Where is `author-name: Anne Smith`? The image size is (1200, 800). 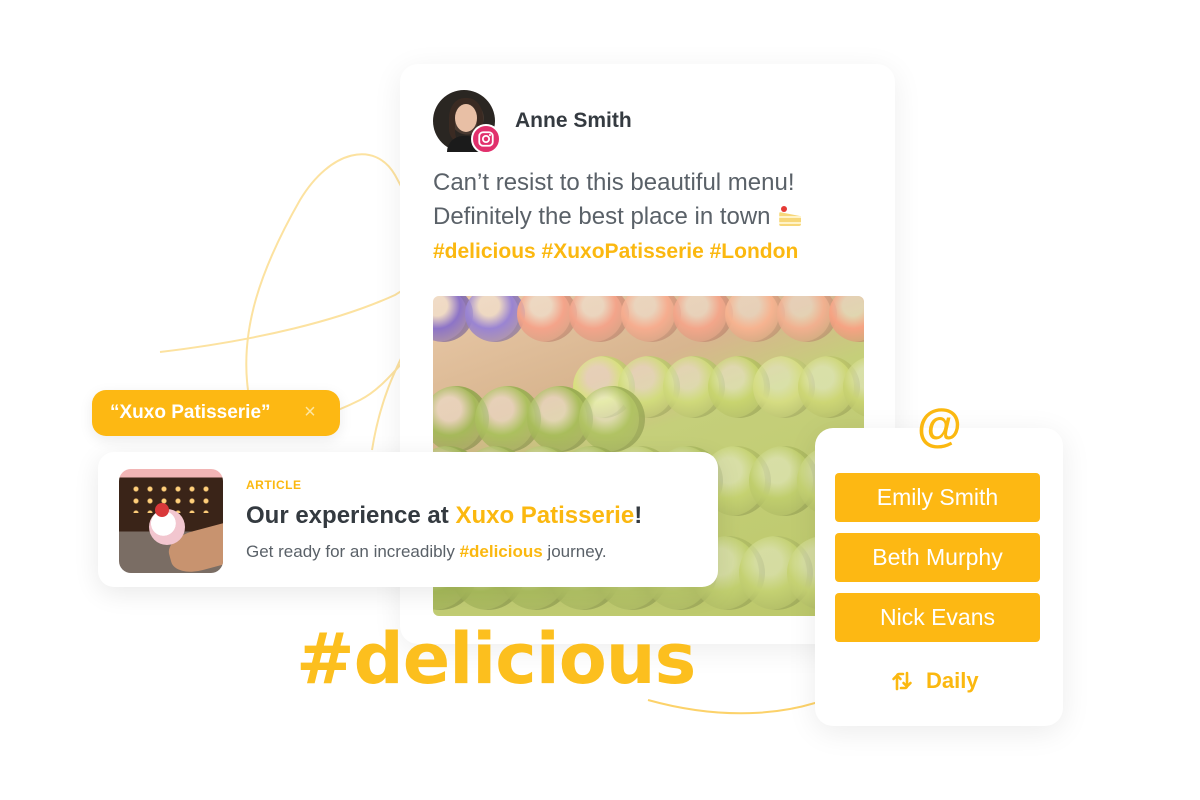 author-name: Anne Smith is located at coordinates (573, 121).